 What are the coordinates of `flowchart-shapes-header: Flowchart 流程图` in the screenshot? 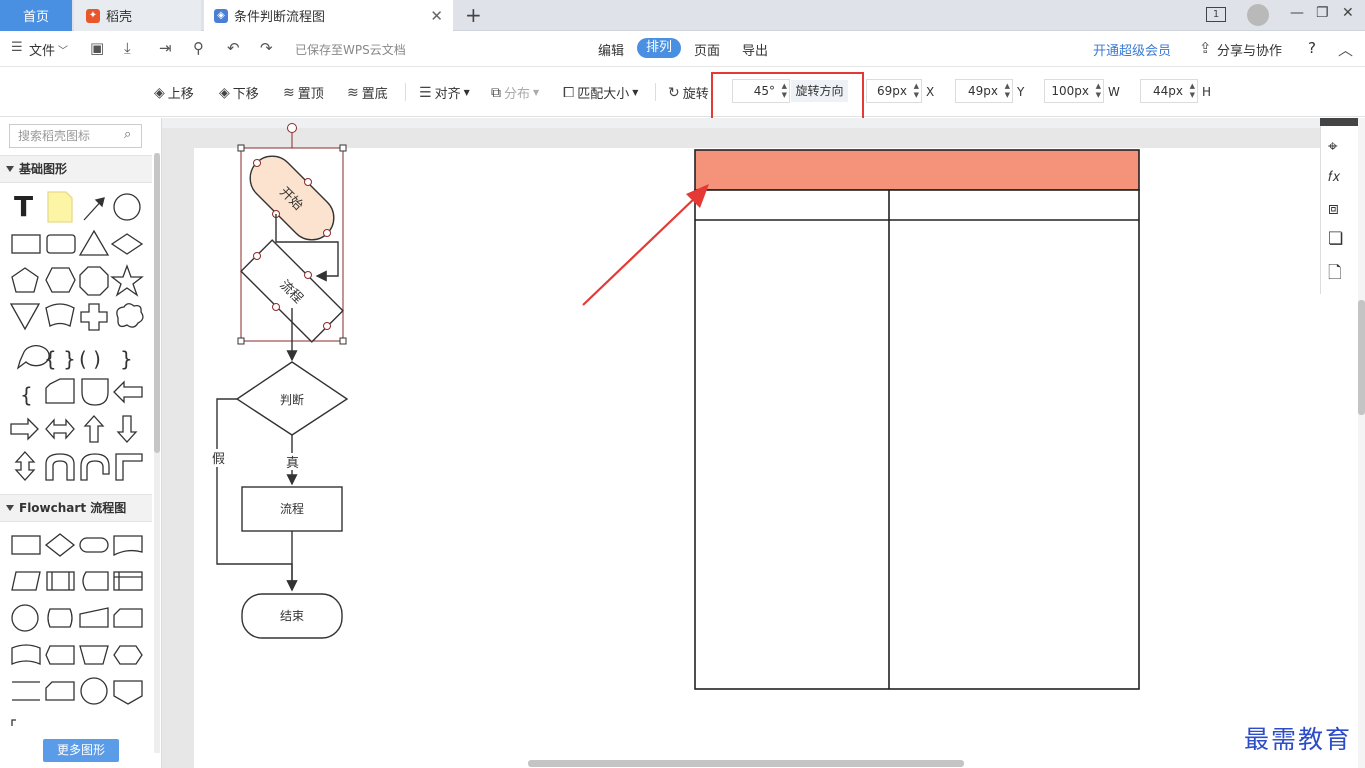 It's located at (76, 508).